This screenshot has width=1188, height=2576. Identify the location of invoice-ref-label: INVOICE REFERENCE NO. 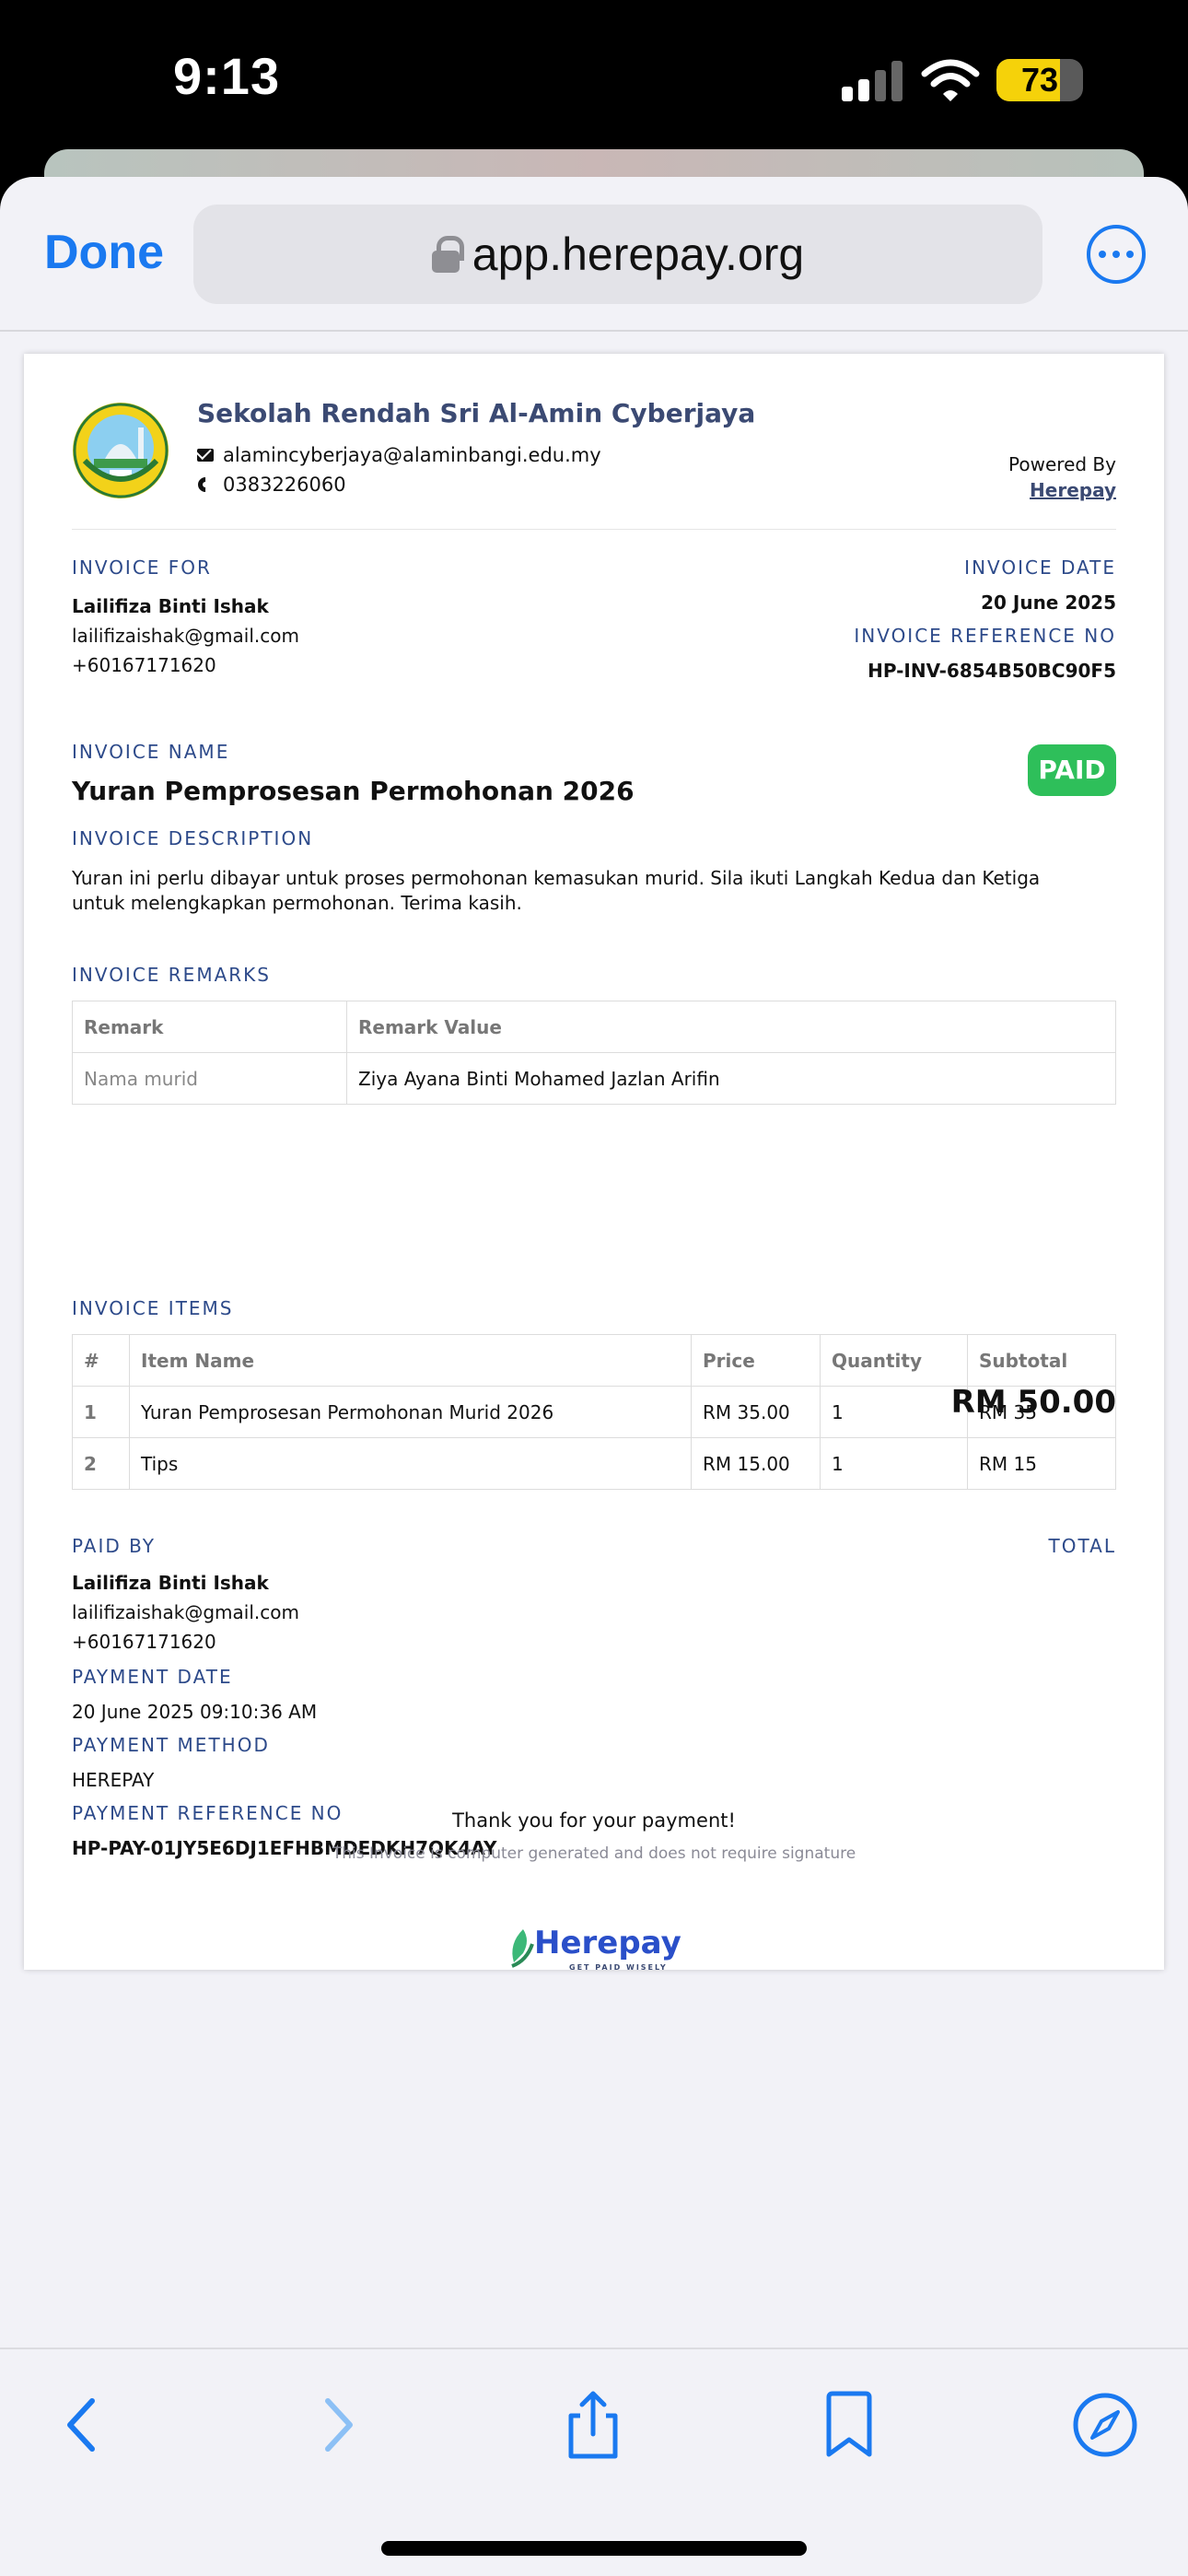
(985, 636).